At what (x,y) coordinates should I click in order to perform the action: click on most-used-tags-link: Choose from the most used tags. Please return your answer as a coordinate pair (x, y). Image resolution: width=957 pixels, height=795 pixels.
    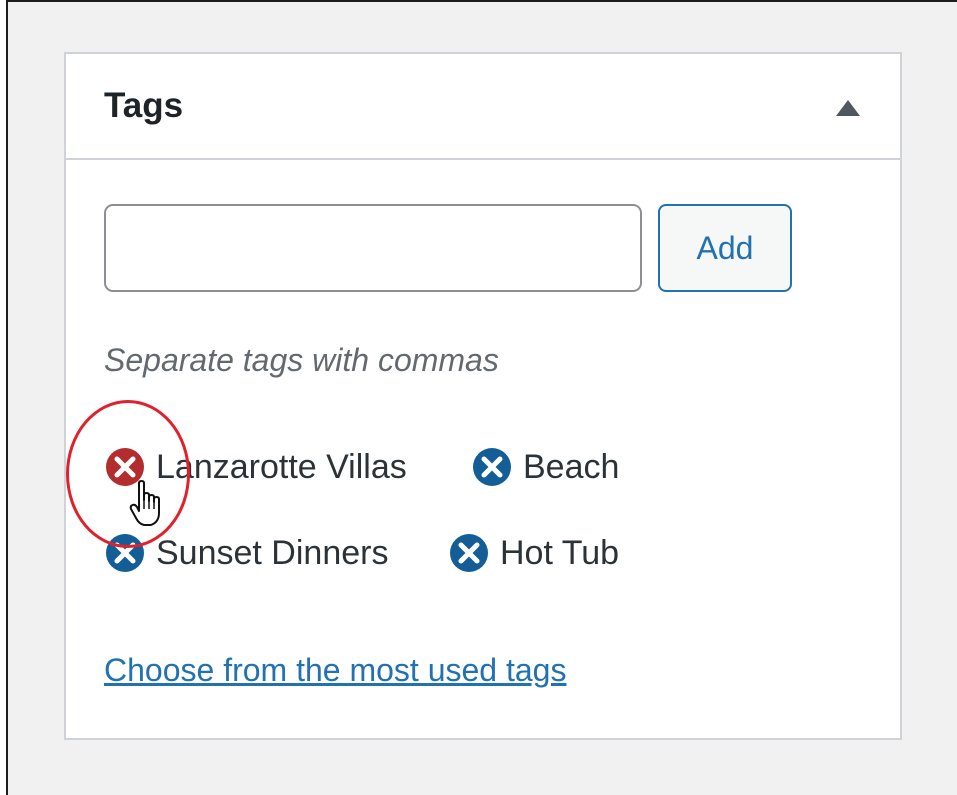
    Looking at the image, I should click on (335, 670).